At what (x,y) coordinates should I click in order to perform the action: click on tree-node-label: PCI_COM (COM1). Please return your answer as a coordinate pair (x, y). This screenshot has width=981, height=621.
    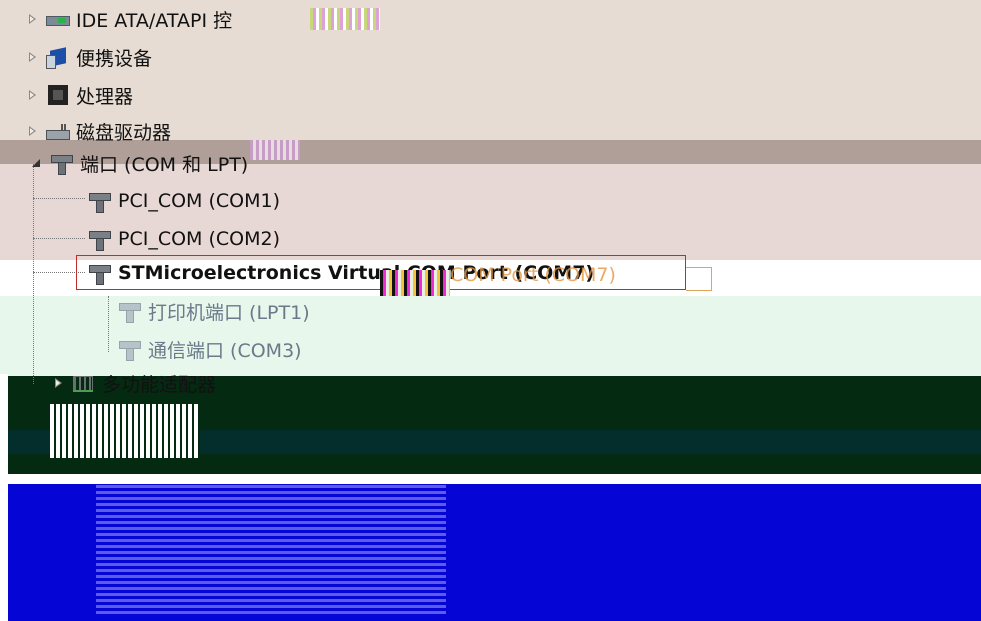
    Looking at the image, I should click on (199, 201).